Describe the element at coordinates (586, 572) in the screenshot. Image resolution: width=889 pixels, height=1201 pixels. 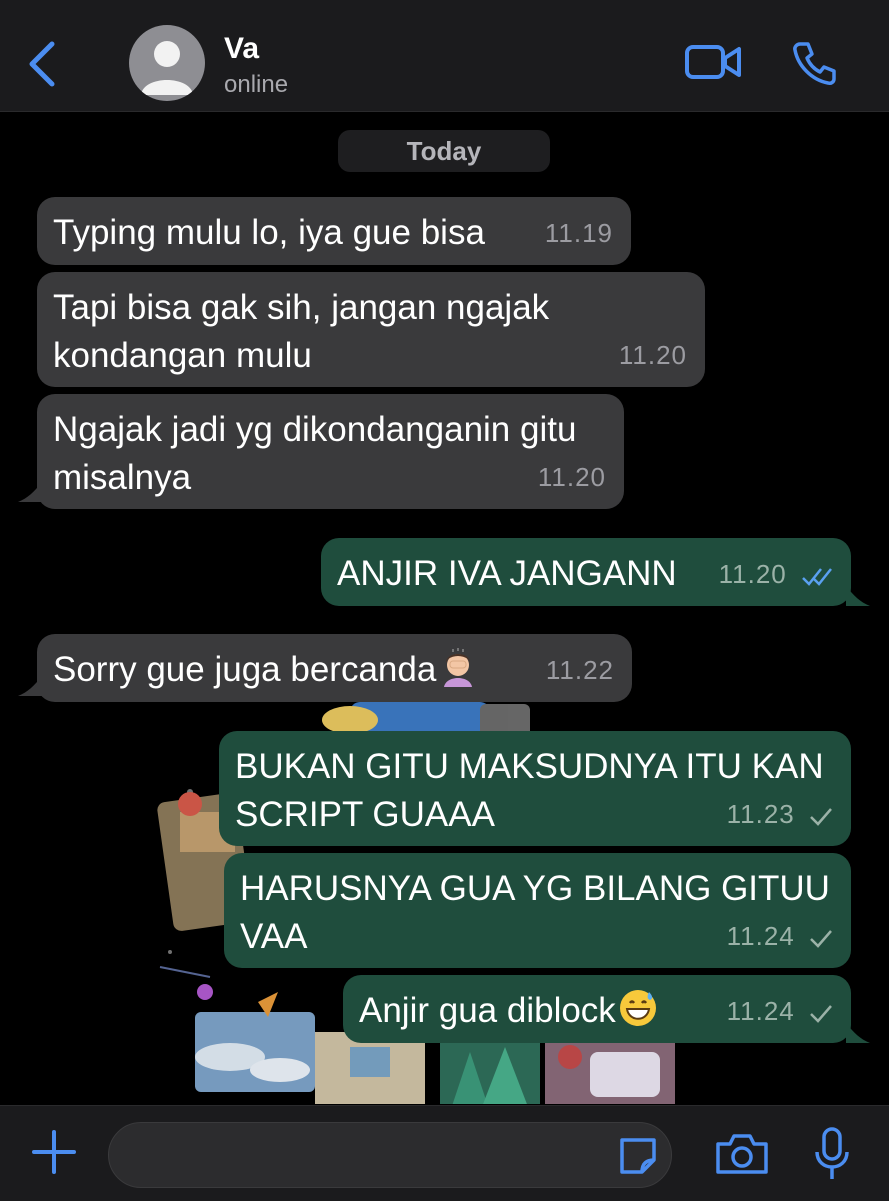
I see `outgoing-message: ANJIR IVA JANGANN 11.20` at that location.